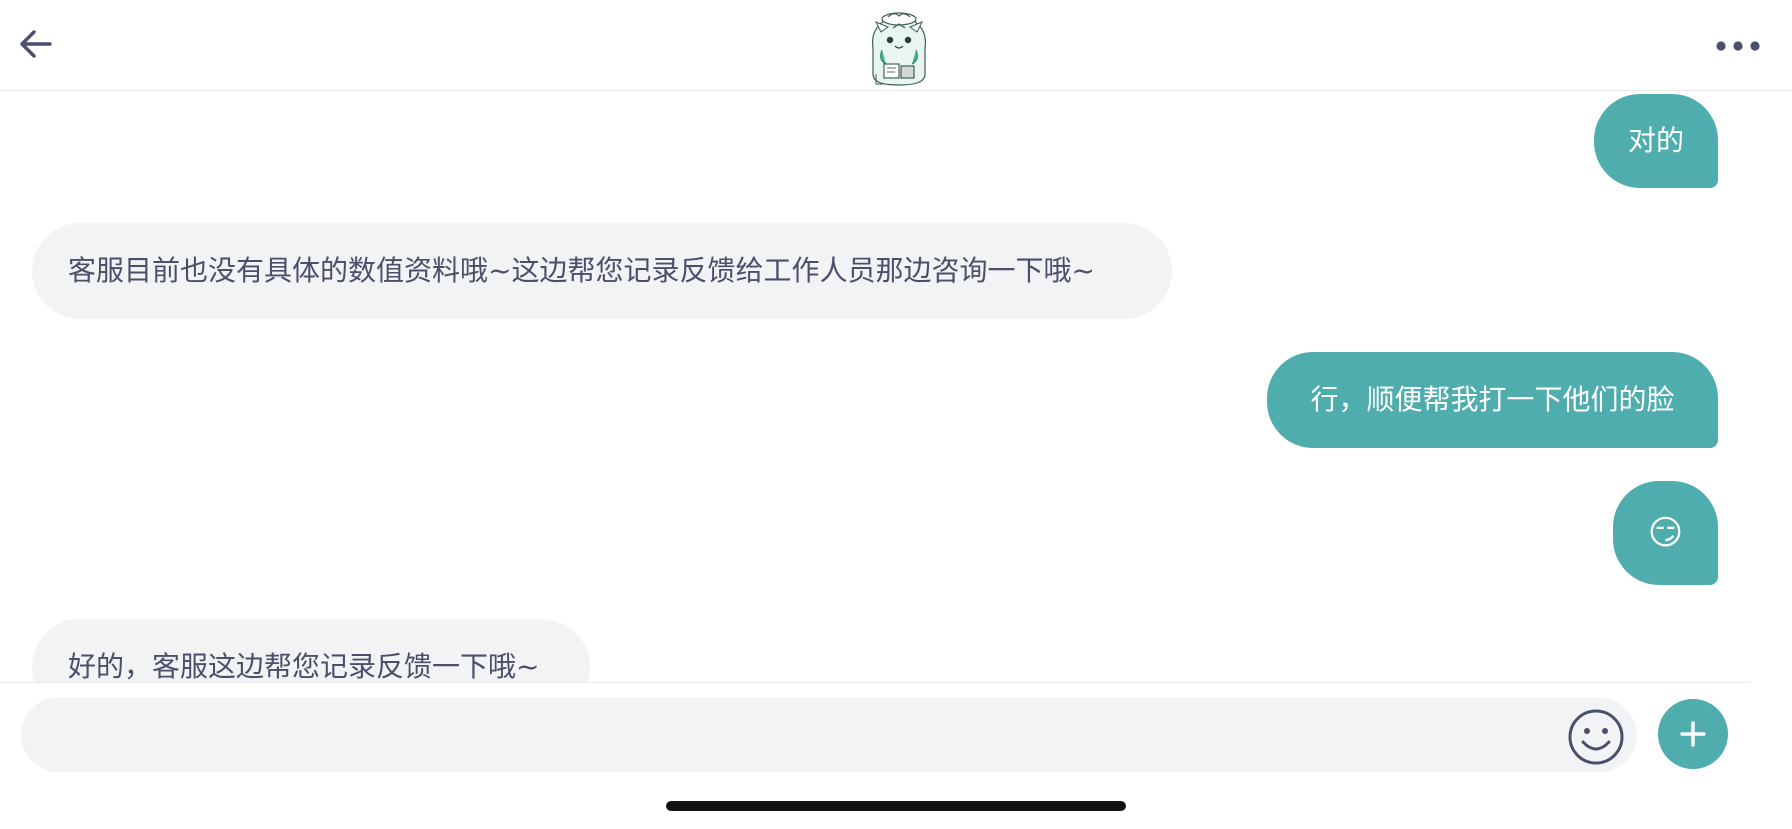 This screenshot has height=829, width=1792. I want to click on emoji-button, so click(1596, 737).